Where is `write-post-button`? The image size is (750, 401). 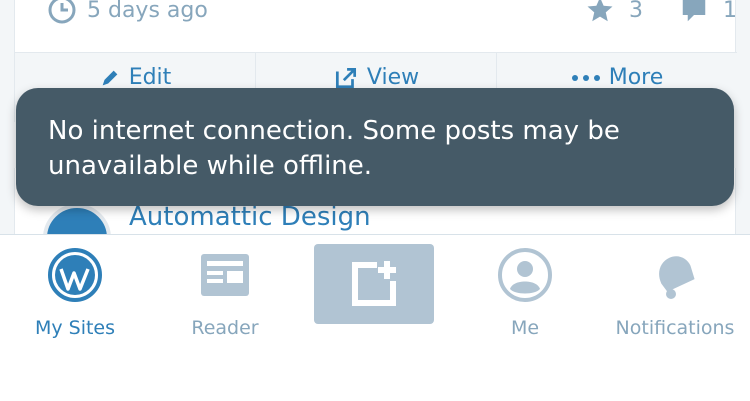
write-post-button is located at coordinates (374, 284).